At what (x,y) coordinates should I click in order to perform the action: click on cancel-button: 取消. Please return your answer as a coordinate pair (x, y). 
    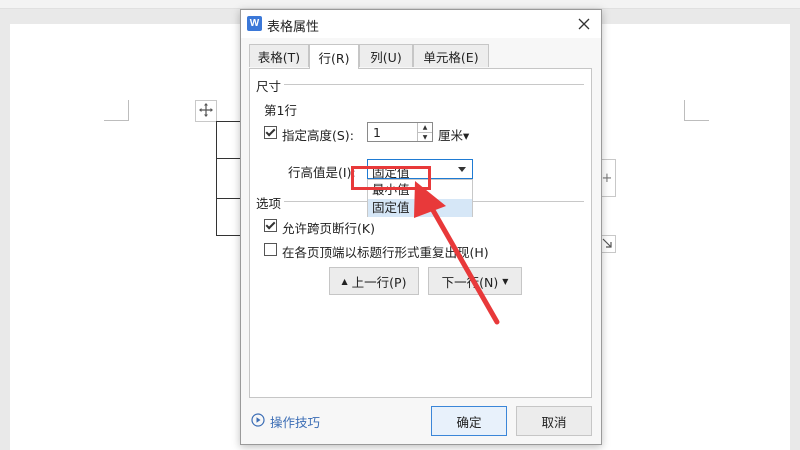
    Looking at the image, I should click on (554, 421).